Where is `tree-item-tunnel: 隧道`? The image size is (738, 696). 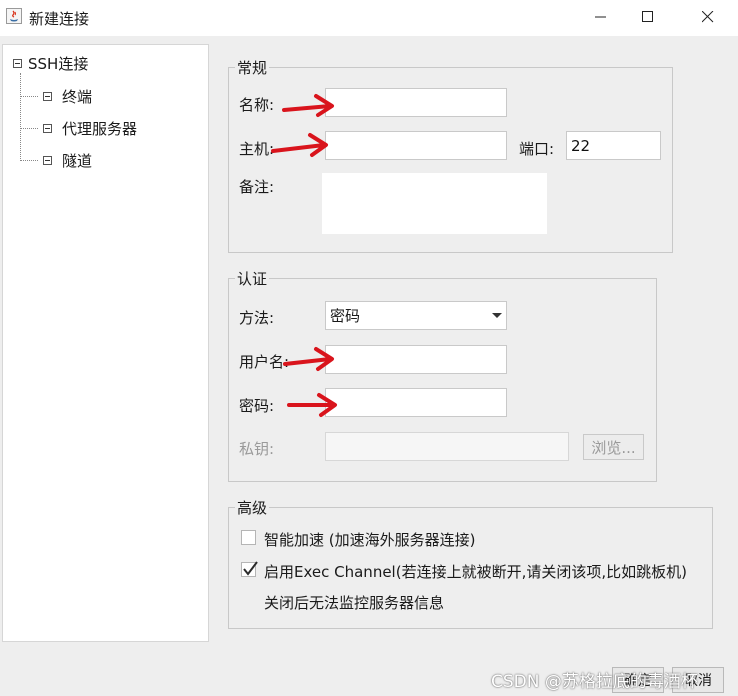
tree-item-tunnel: 隧道 is located at coordinates (67, 160).